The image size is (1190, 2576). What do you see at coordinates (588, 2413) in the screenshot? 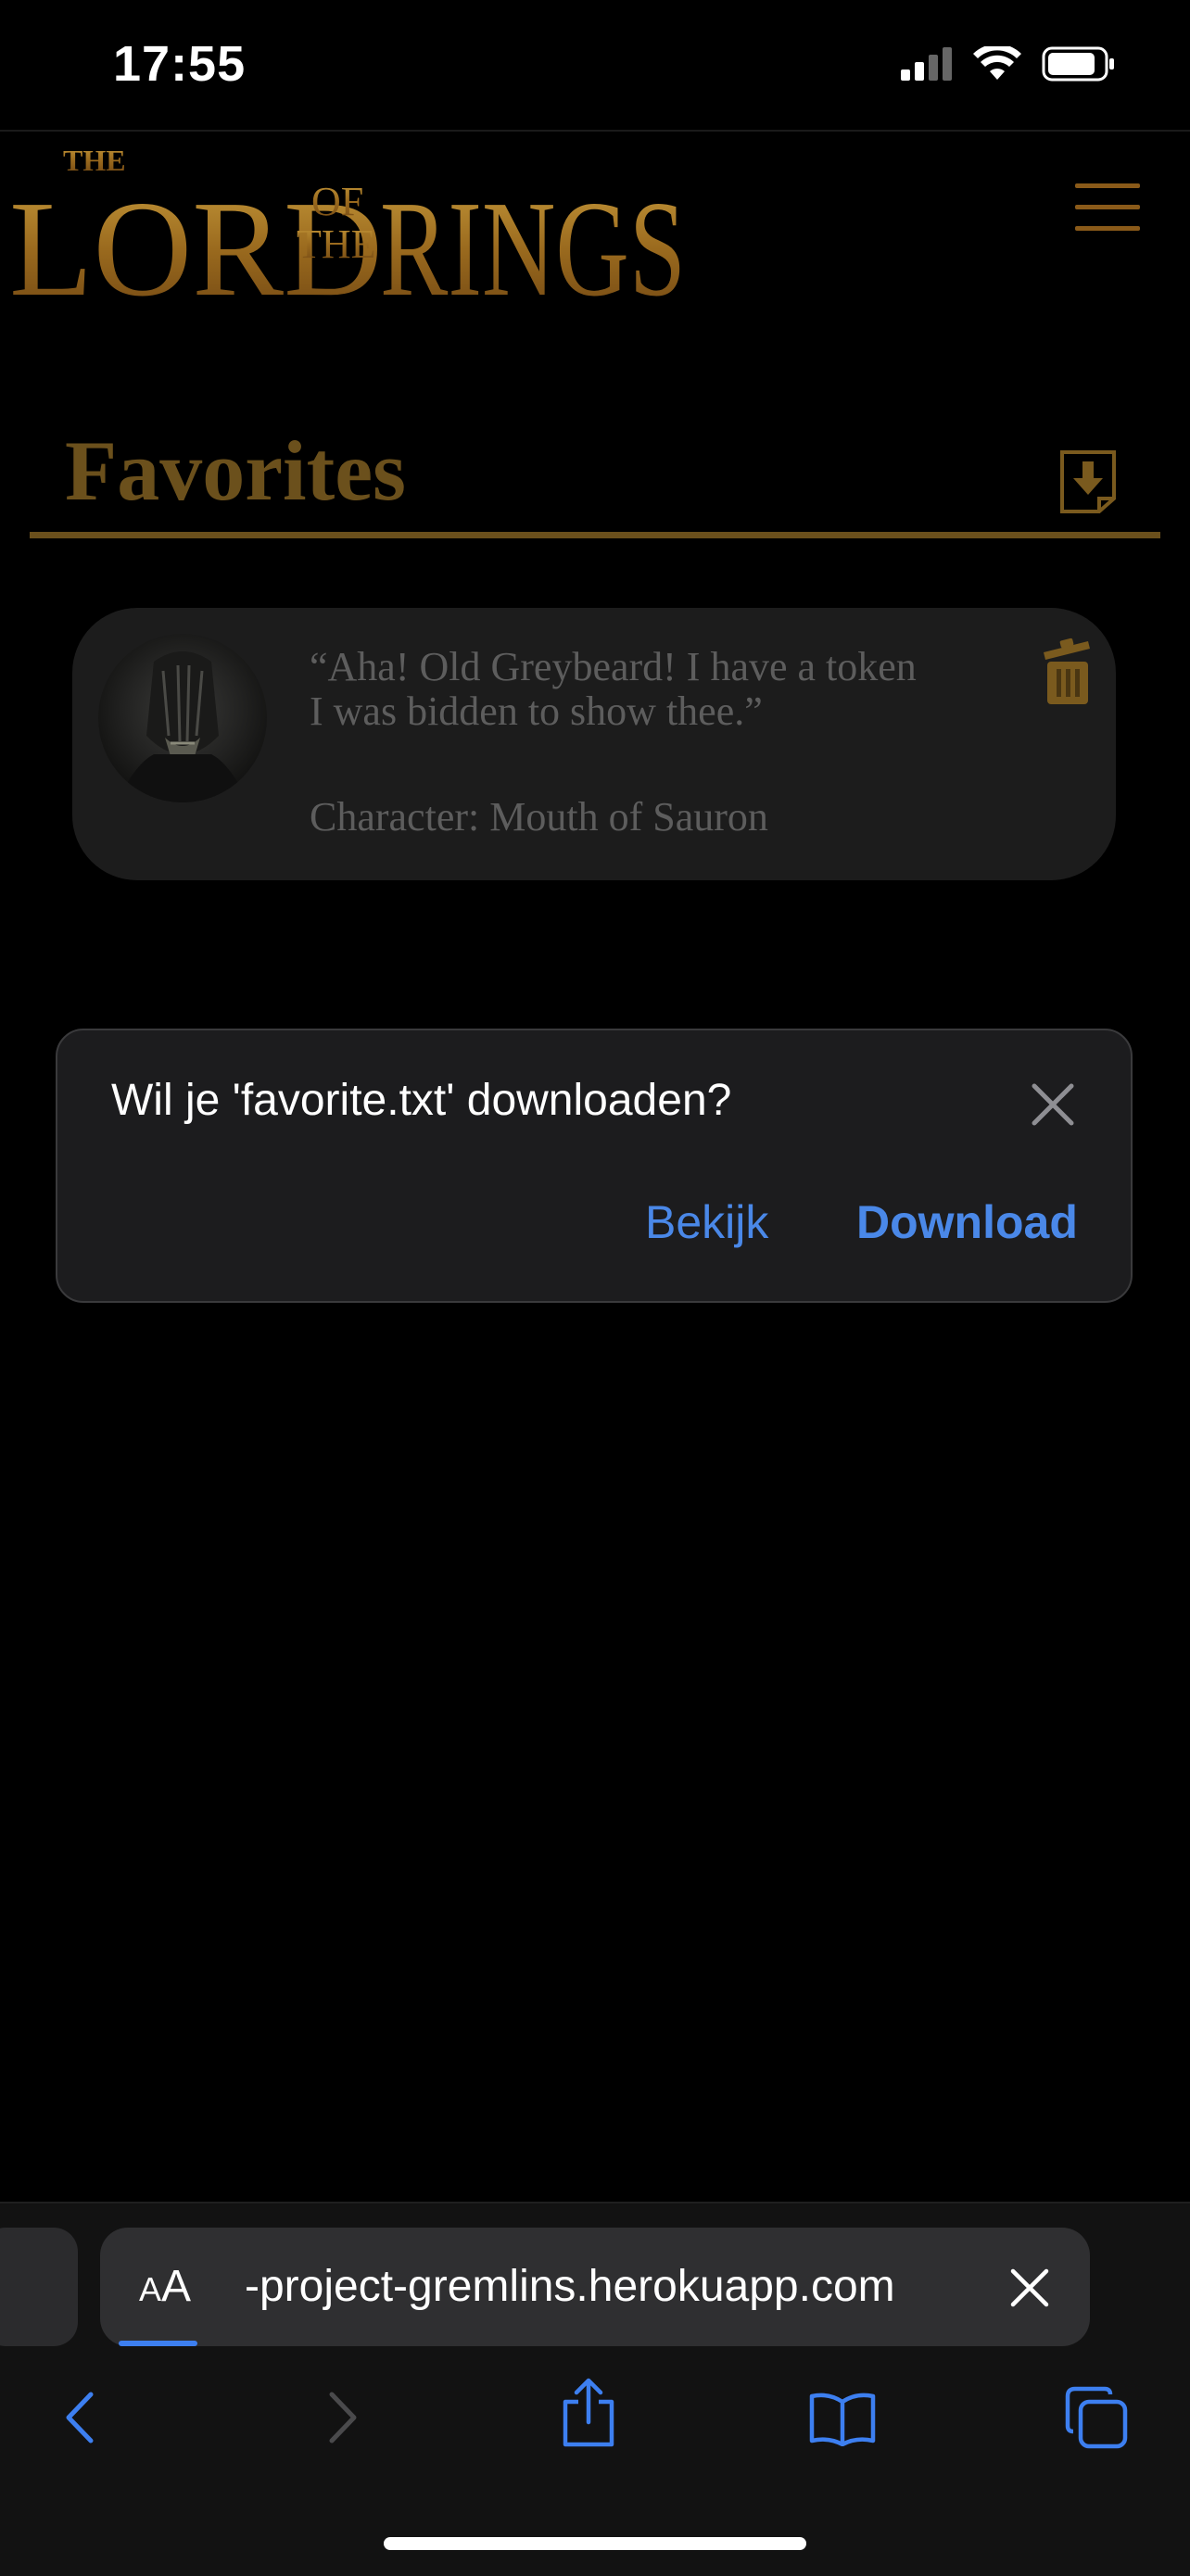
I see `share-icon` at bounding box center [588, 2413].